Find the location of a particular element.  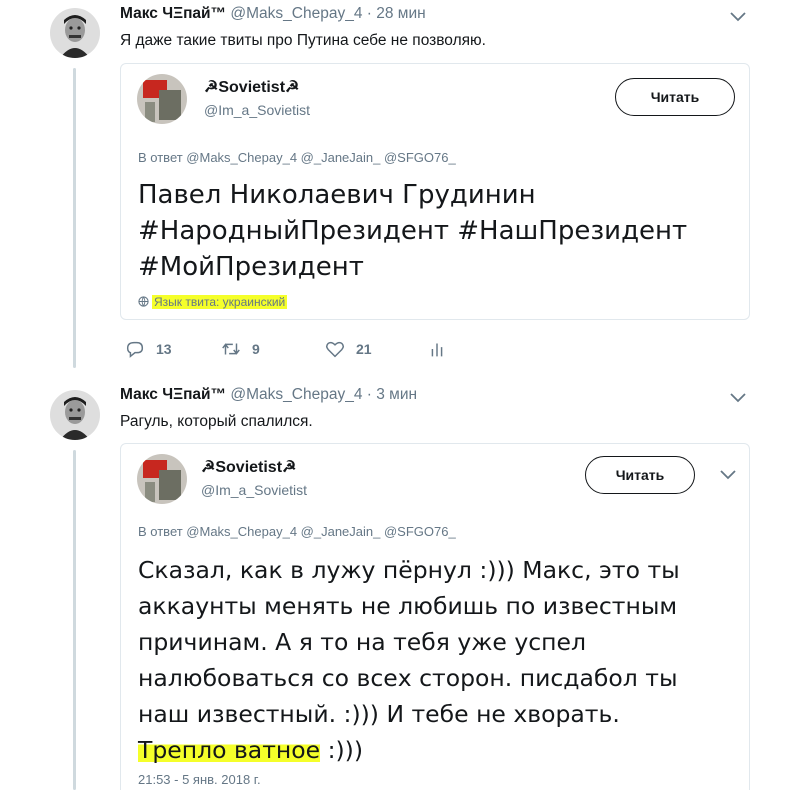

quote-text-tail: :))) is located at coordinates (342, 750).